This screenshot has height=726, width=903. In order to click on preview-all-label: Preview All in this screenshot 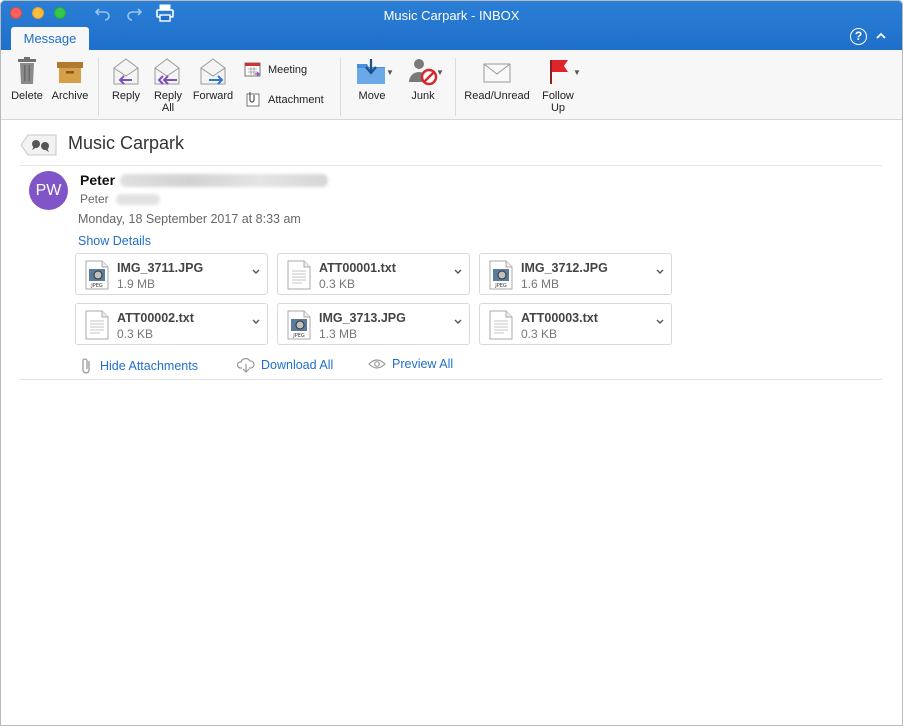, I will do `click(423, 364)`.